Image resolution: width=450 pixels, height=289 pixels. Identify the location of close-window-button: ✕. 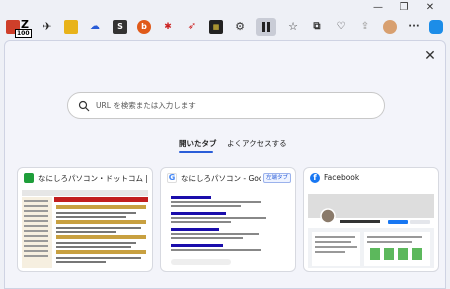
(430, 8).